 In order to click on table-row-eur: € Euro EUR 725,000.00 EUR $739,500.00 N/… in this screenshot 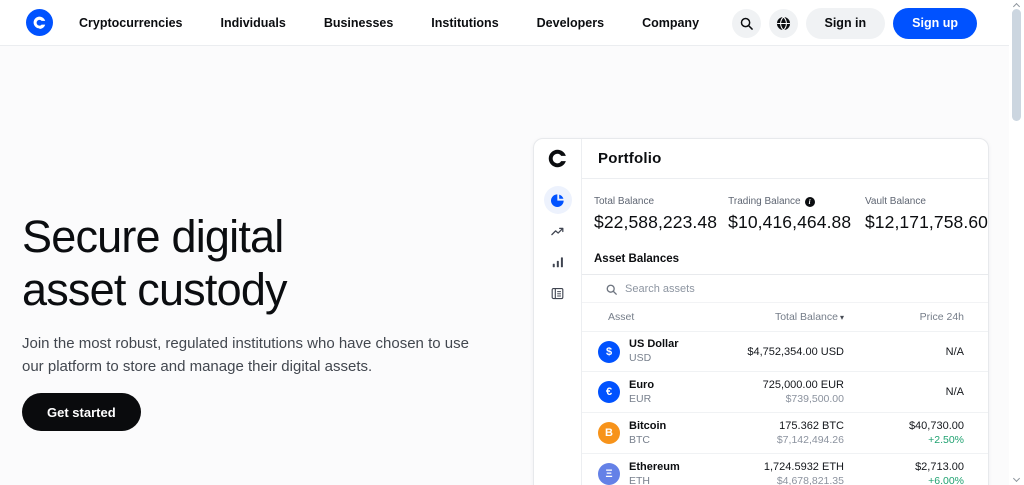, I will do `click(785, 391)`.